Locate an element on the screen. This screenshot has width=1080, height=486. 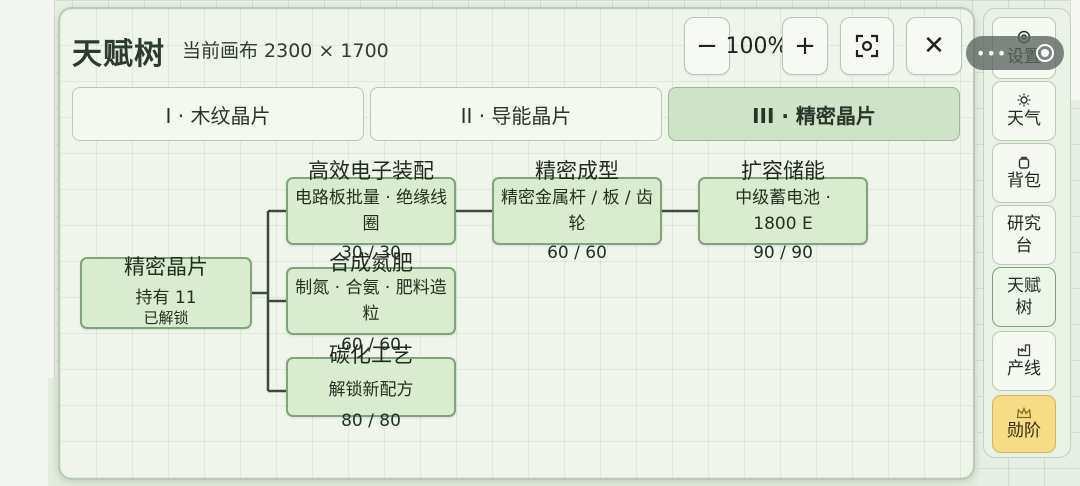
node-description: 制氮 · 合氨 · 肥料造粒 is located at coordinates (371, 301).